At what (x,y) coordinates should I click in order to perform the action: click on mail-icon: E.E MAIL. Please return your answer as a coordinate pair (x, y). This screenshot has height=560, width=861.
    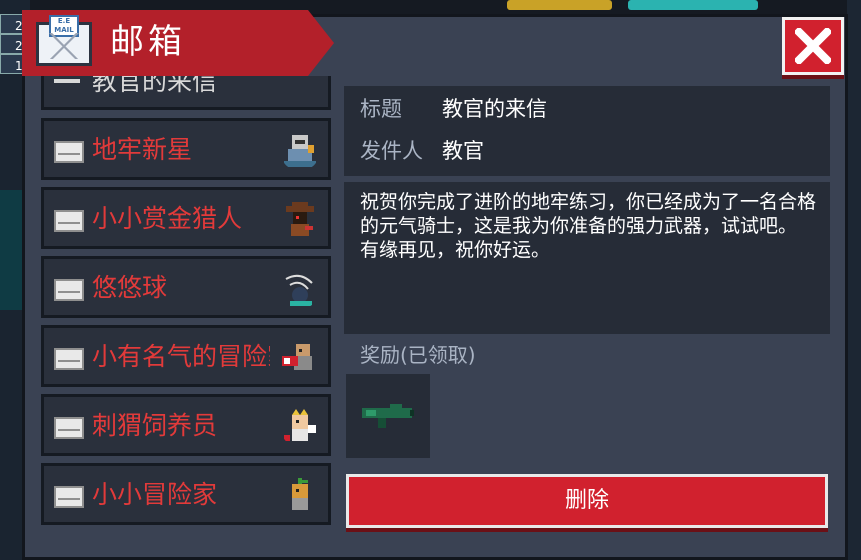
    Looking at the image, I should click on (64, 40).